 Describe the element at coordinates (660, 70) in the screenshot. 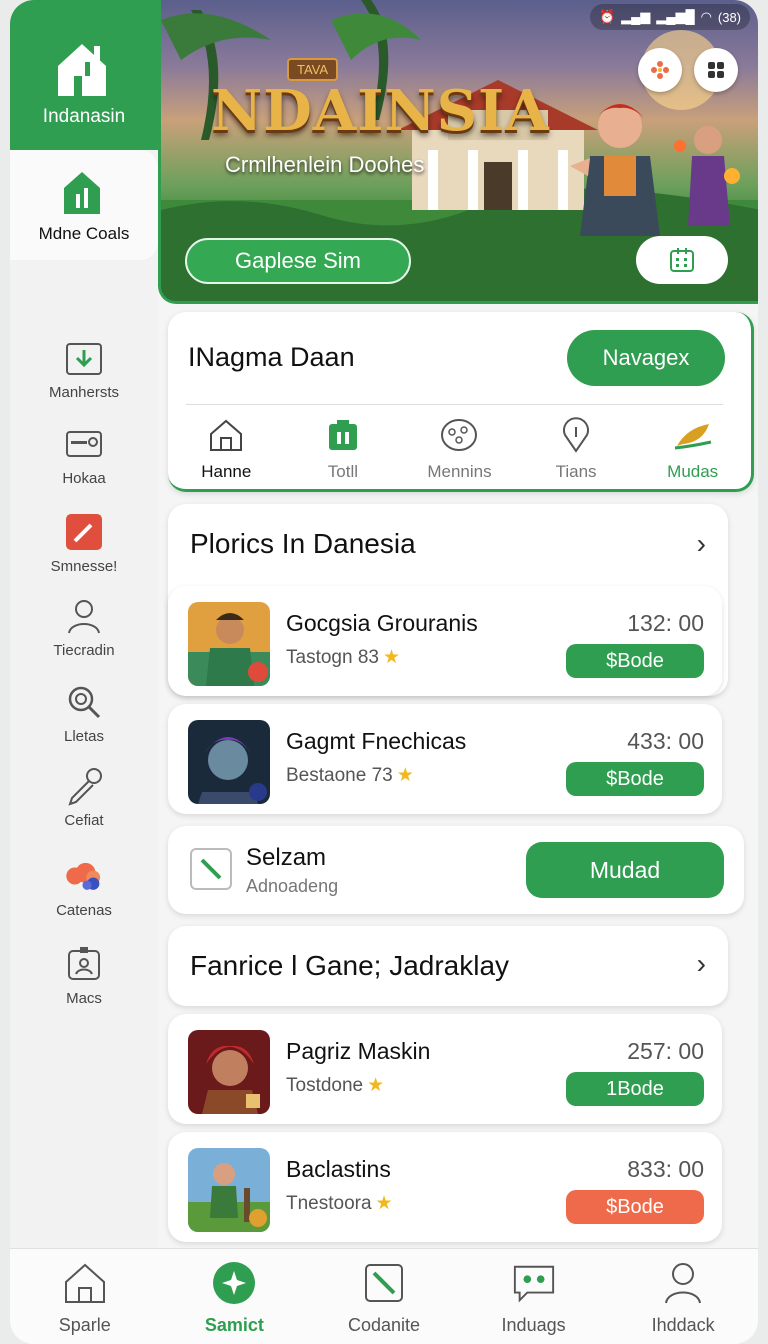

I see `apps-button` at that location.